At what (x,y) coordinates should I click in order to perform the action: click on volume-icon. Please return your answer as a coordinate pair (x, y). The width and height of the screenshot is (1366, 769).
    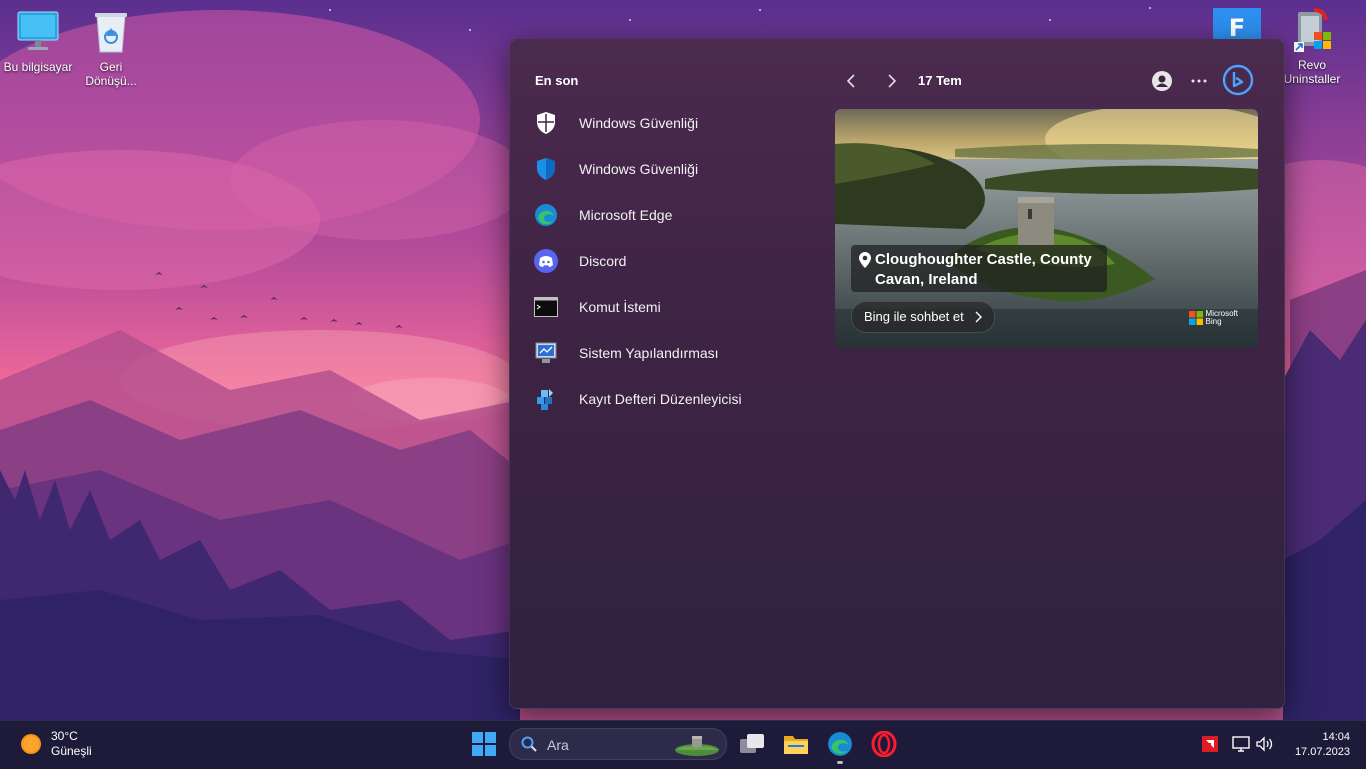
    Looking at the image, I should click on (1264, 744).